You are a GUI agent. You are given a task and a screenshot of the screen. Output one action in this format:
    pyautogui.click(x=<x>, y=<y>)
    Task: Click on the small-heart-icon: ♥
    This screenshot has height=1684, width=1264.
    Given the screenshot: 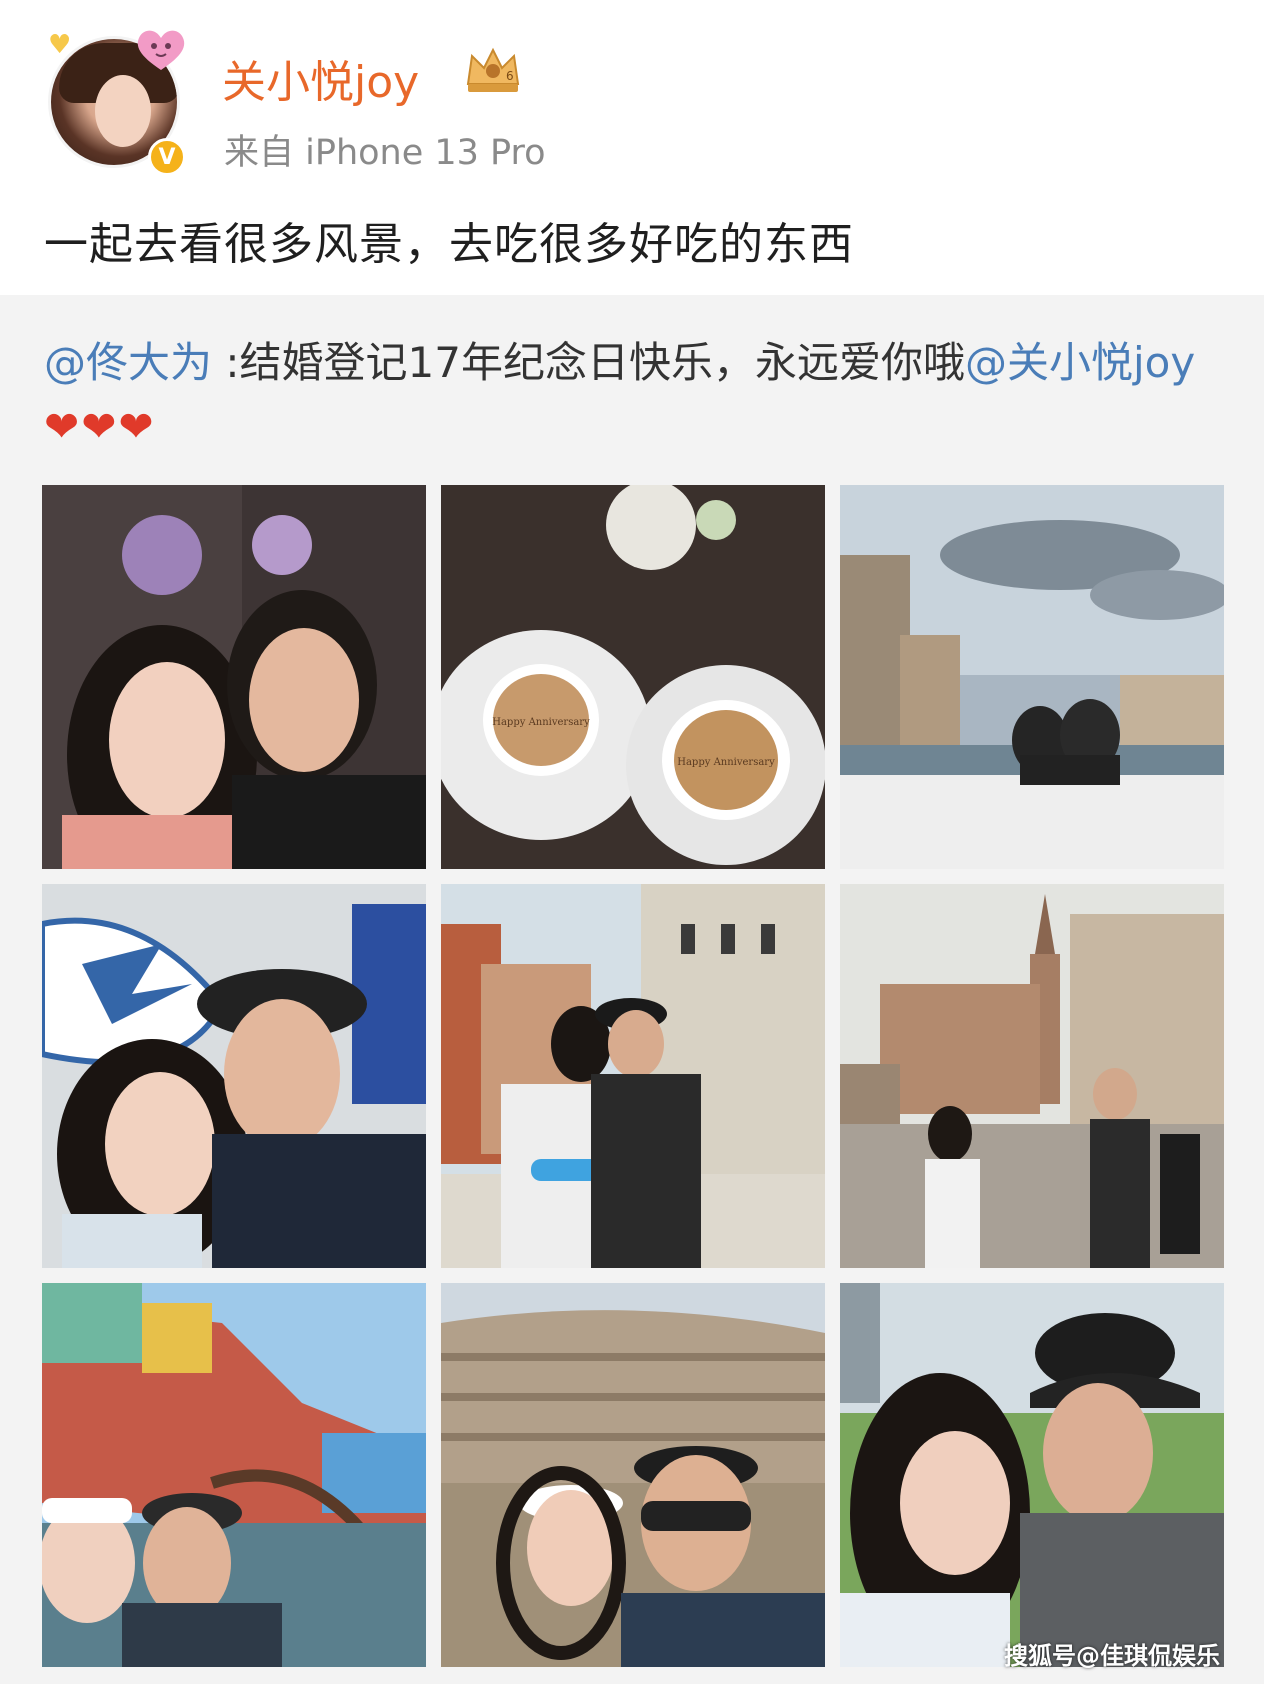 What is the action you would take?
    pyautogui.click(x=60, y=45)
    